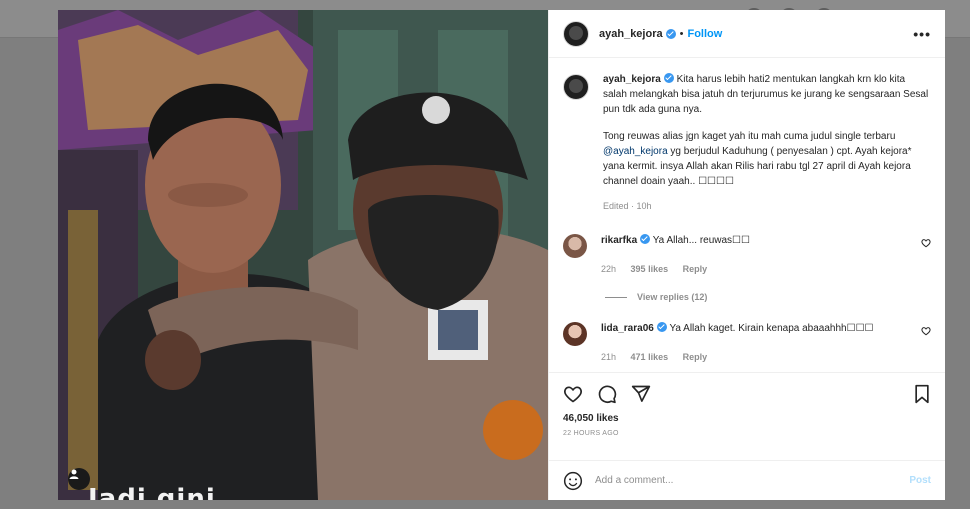  I want to click on bookmark-icon, so click(922, 394).